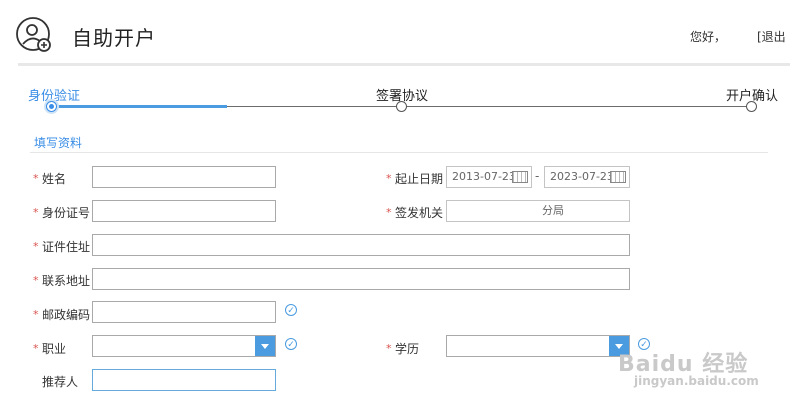 Image resolution: width=798 pixels, height=416 pixels. What do you see at coordinates (66, 281) in the screenshot?
I see `contact-address-label: 联系地址` at bounding box center [66, 281].